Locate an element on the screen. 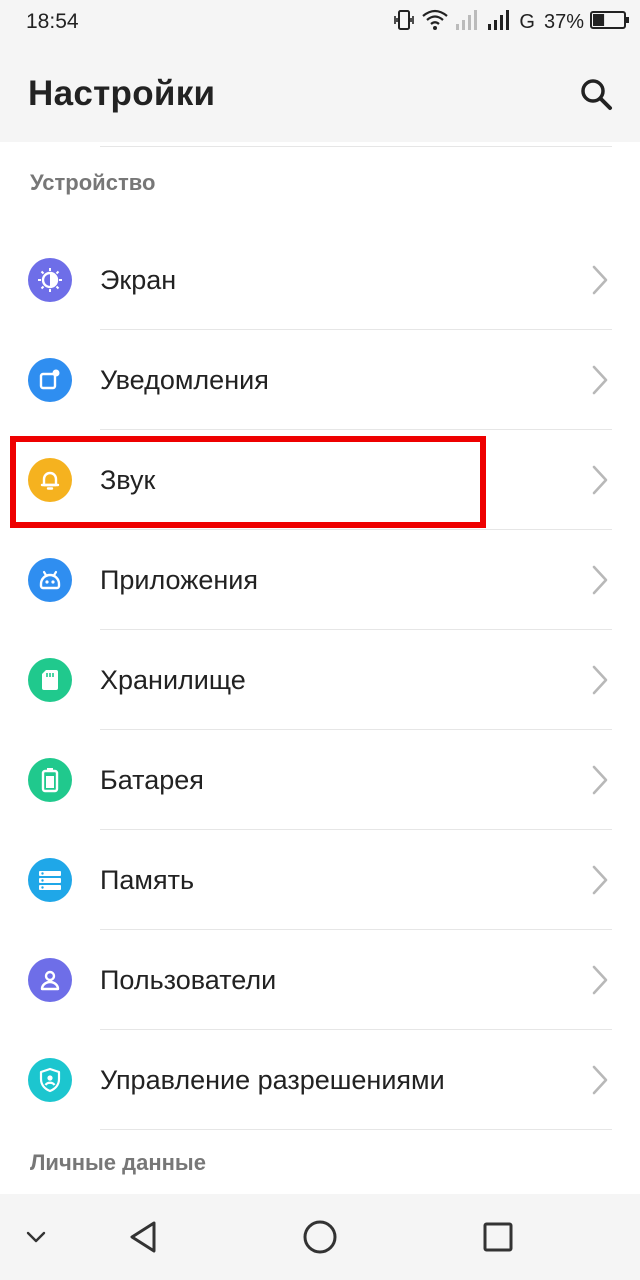 This screenshot has width=640, height=1280. battery-fill is located at coordinates (599, 19).